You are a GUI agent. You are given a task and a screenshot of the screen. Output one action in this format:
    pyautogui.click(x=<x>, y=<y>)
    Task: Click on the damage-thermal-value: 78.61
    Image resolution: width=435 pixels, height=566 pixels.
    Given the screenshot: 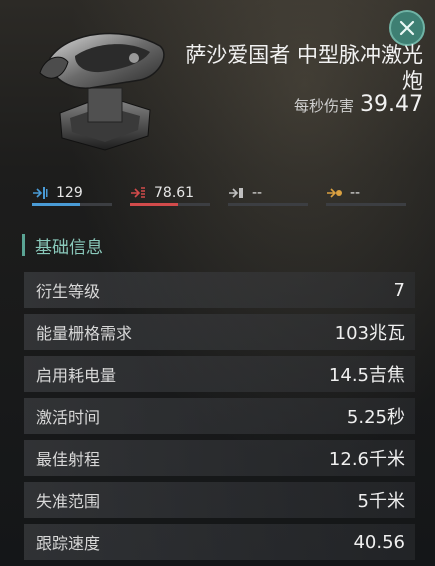 What is the action you would take?
    pyautogui.click(x=174, y=193)
    